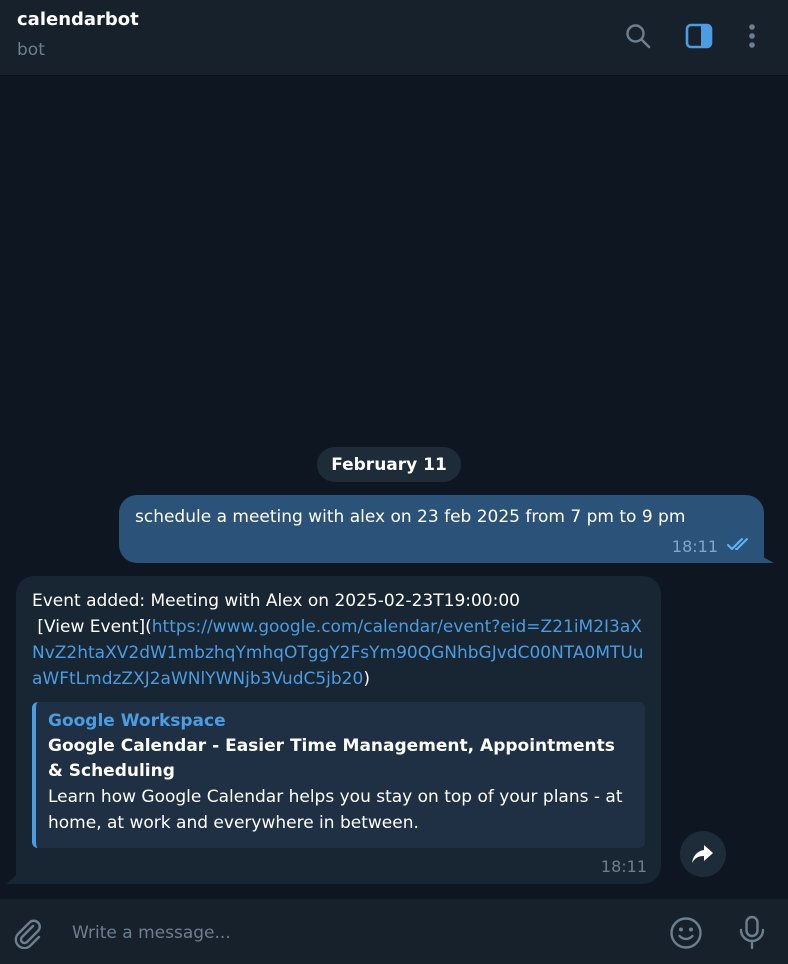  Describe the element at coordinates (352, 933) in the screenshot. I see `message-input` at that location.